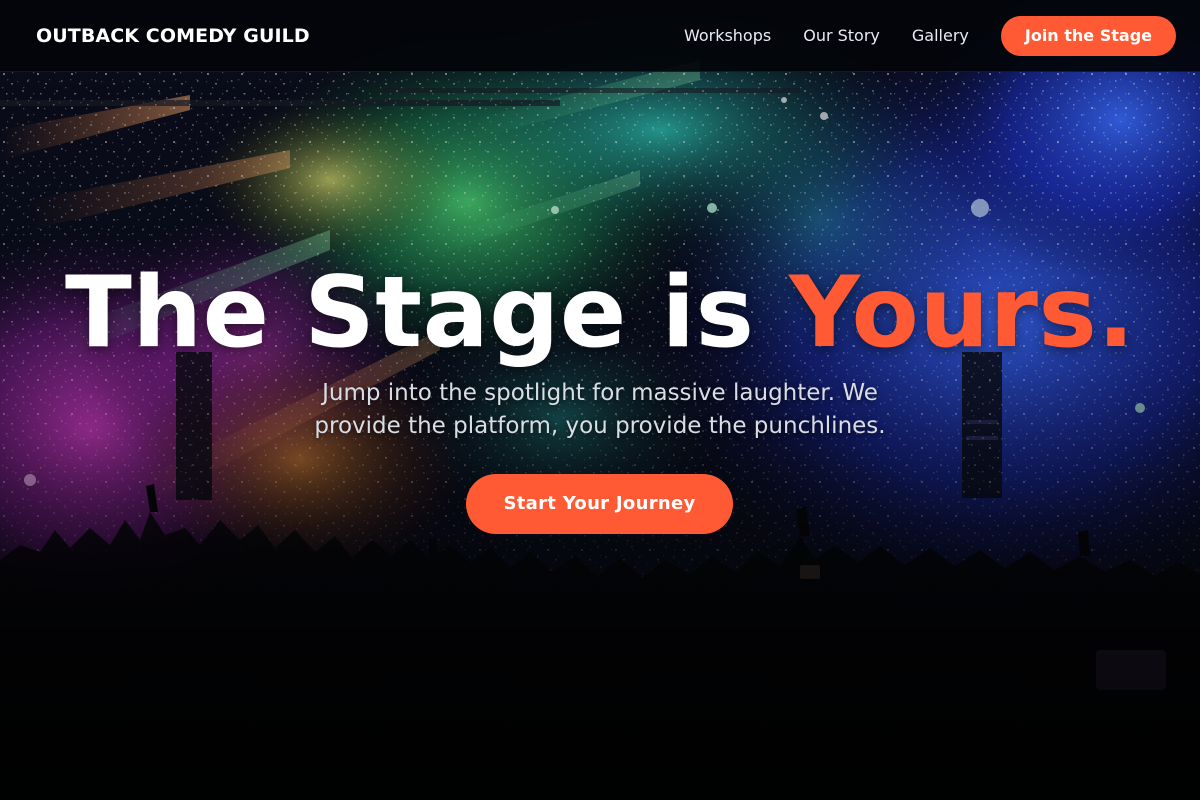 Image resolution: width=1200 pixels, height=800 pixels. What do you see at coordinates (1088, 36) in the screenshot?
I see `join-the-stage-button: Join the Stage` at bounding box center [1088, 36].